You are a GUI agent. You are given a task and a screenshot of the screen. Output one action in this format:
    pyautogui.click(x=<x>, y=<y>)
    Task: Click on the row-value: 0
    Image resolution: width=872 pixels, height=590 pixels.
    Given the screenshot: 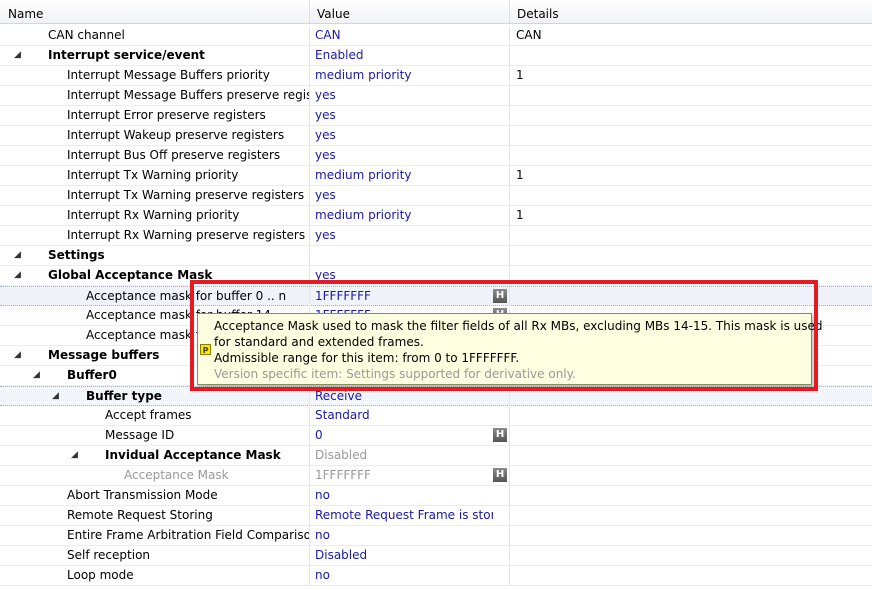 What is the action you would take?
    pyautogui.click(x=404, y=435)
    